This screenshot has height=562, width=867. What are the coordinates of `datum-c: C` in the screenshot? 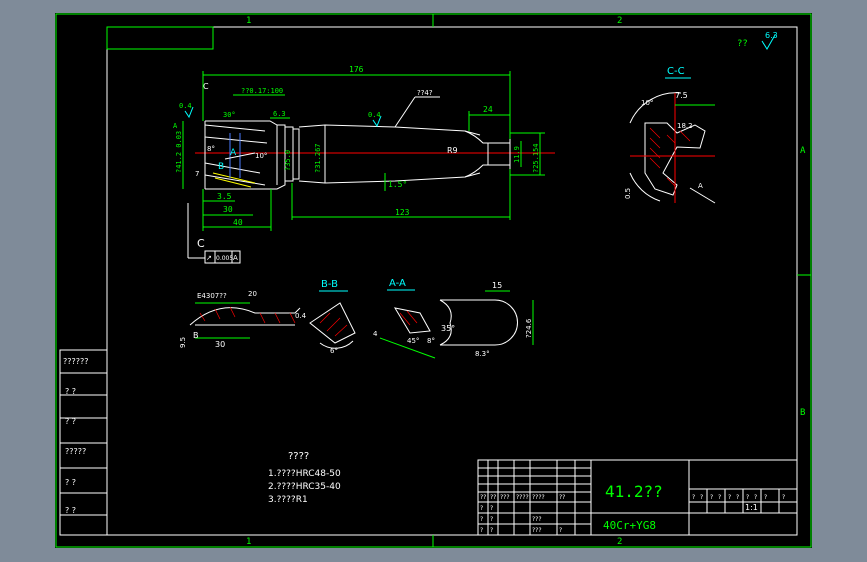 It's located at (201, 243).